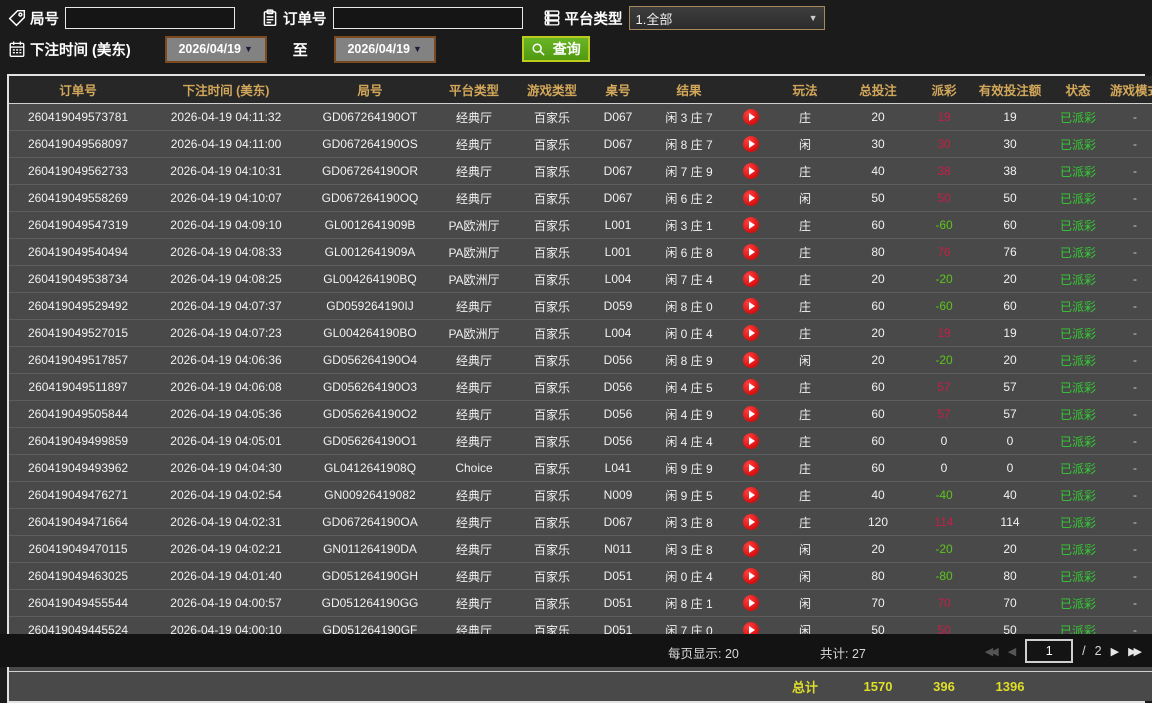 The height and width of the screenshot is (703, 1152). What do you see at coordinates (226, 279) in the screenshot?
I see `cell-bet-time: 2026-04-19 04:08:25` at bounding box center [226, 279].